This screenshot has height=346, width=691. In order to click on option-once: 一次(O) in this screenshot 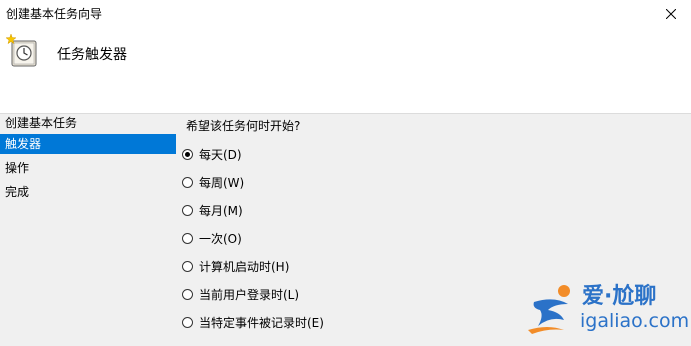, I will do `click(212, 238)`.